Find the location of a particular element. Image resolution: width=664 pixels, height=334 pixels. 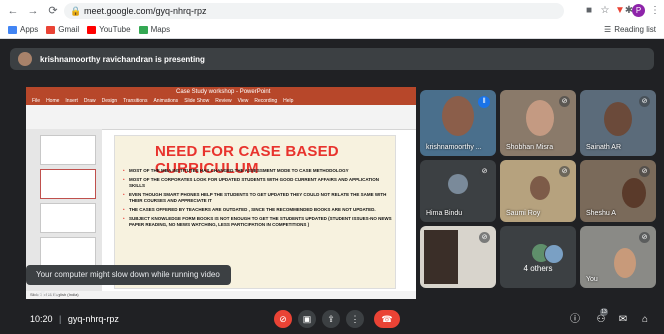

others-avatars is located at coordinates (548, 254).